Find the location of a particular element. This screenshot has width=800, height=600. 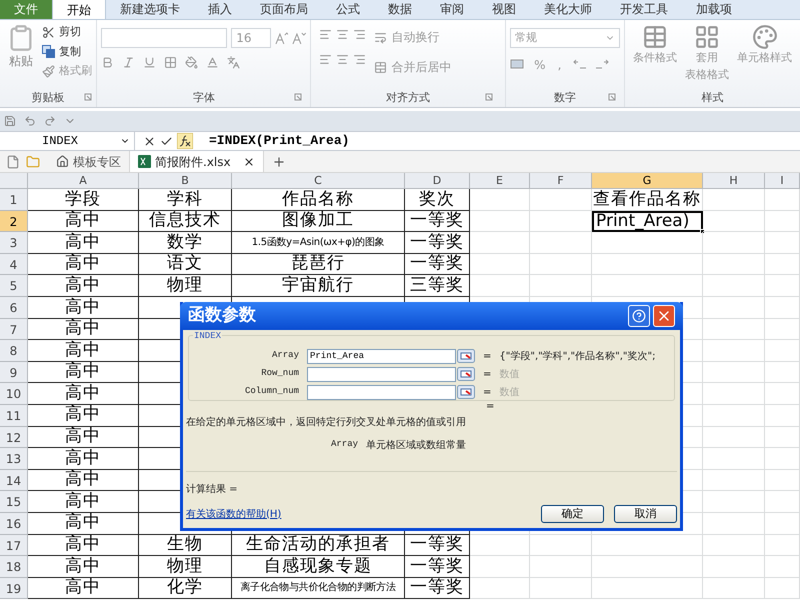

argument-label: Row_num is located at coordinates (280, 373).